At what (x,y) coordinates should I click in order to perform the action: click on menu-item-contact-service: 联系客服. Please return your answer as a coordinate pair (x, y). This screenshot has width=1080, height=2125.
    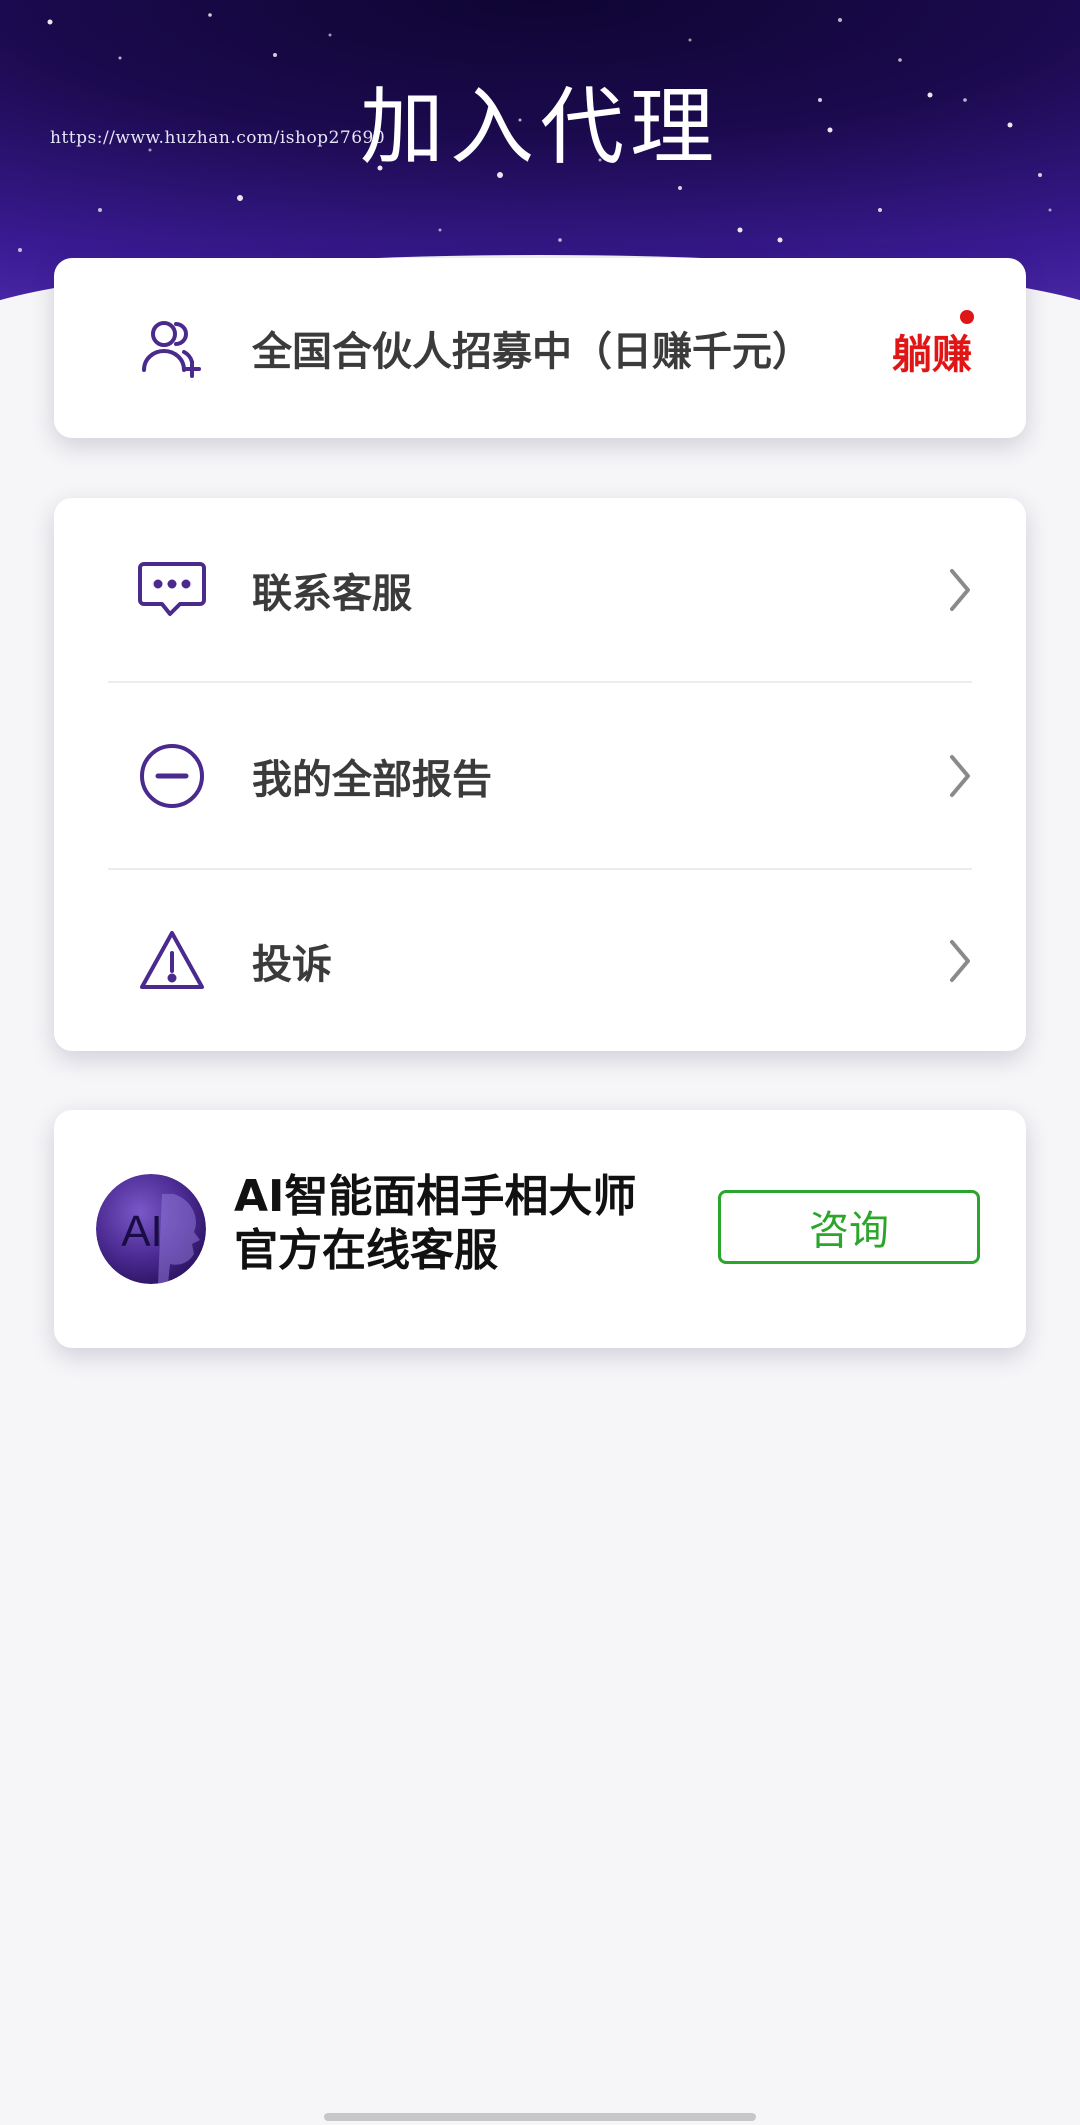
    Looking at the image, I should click on (540, 590).